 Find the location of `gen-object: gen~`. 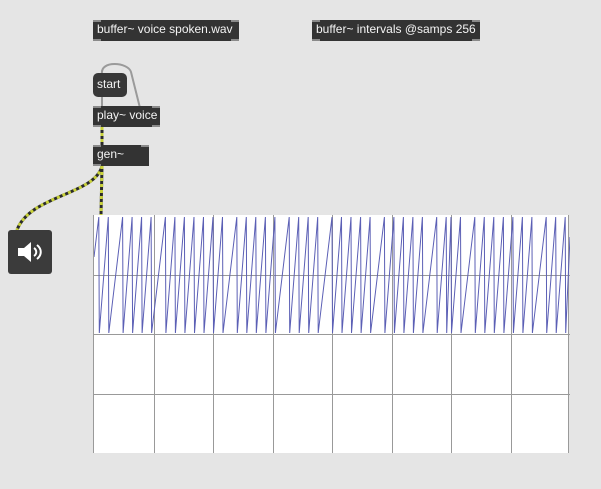

gen-object: gen~ is located at coordinates (121, 155).